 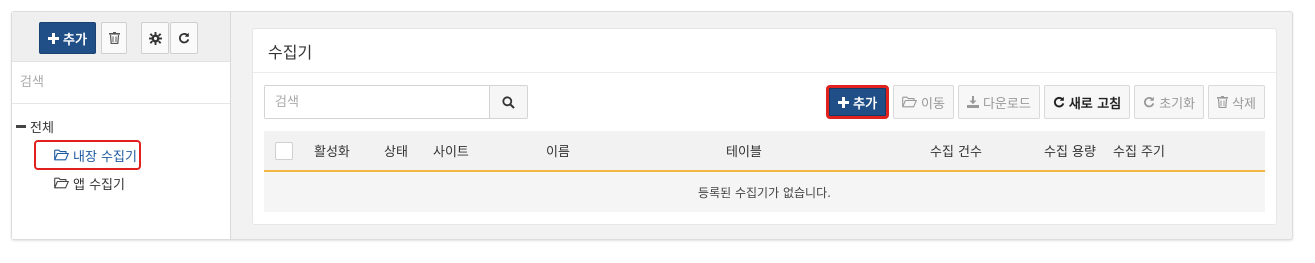 I want to click on column-header: 테이블, so click(x=744, y=150).